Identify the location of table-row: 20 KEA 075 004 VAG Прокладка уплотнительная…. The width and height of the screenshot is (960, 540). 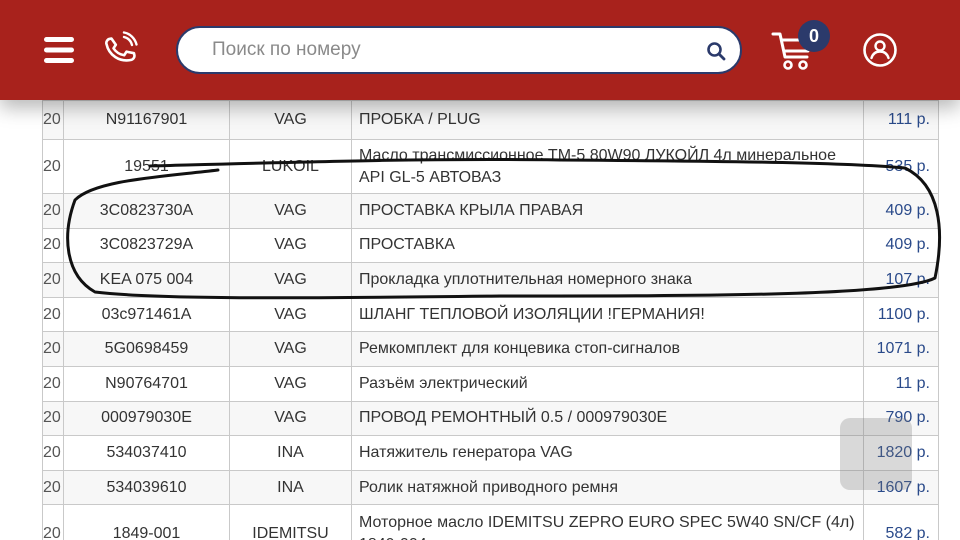
(490, 280).